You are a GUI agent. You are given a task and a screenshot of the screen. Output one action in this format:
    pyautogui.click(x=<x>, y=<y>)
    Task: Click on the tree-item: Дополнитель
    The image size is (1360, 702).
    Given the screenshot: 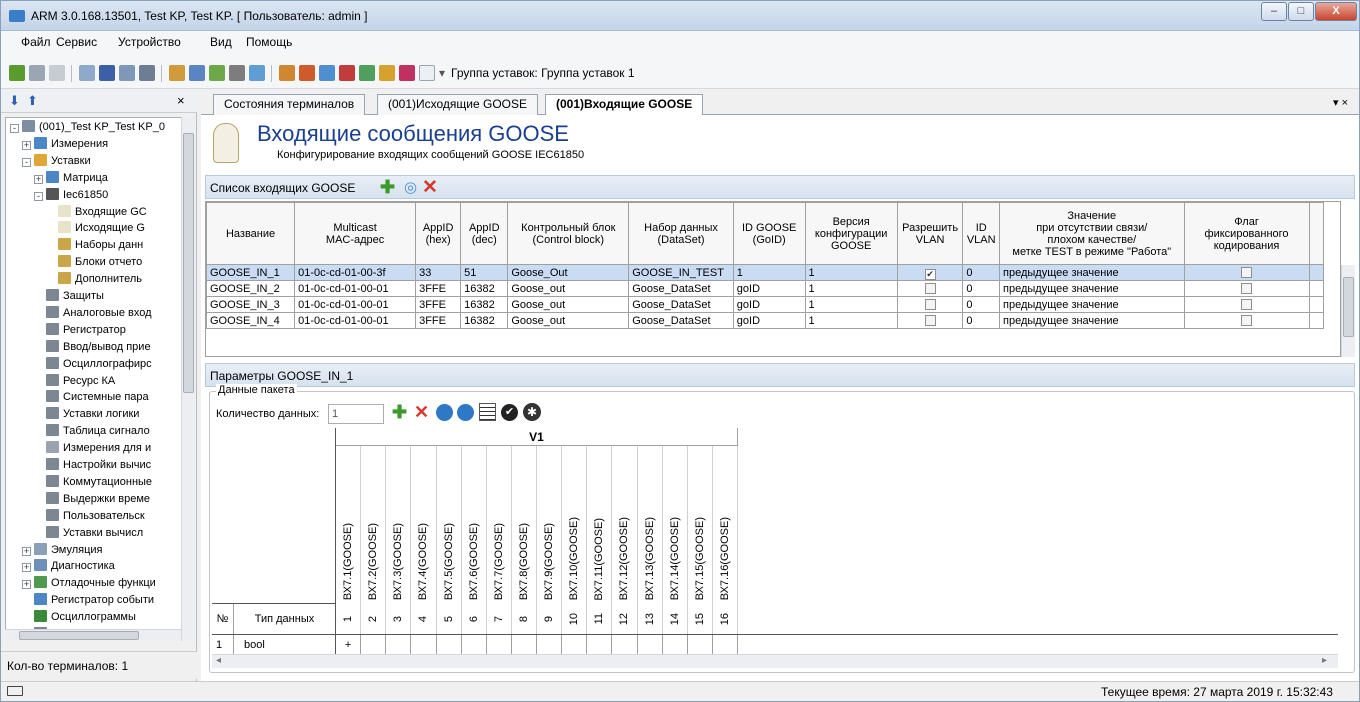 What is the action you would take?
    pyautogui.click(x=94, y=279)
    